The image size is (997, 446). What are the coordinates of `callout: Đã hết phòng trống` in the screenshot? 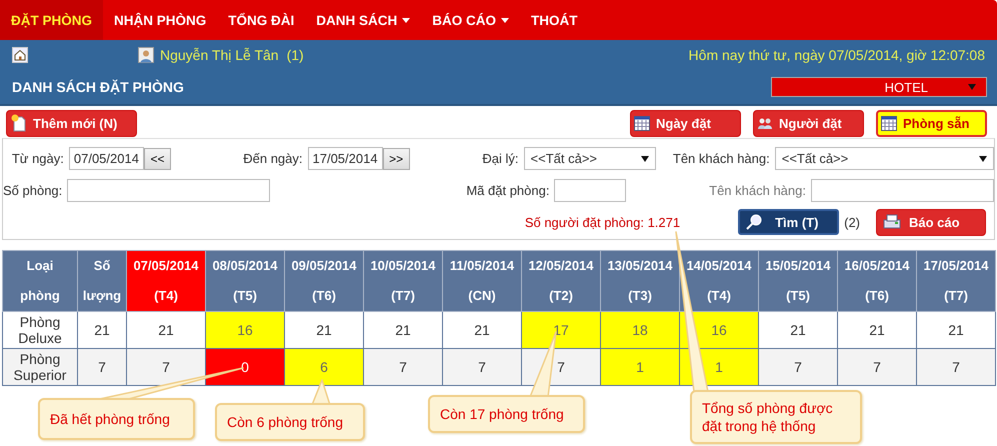 It's located at (116, 419).